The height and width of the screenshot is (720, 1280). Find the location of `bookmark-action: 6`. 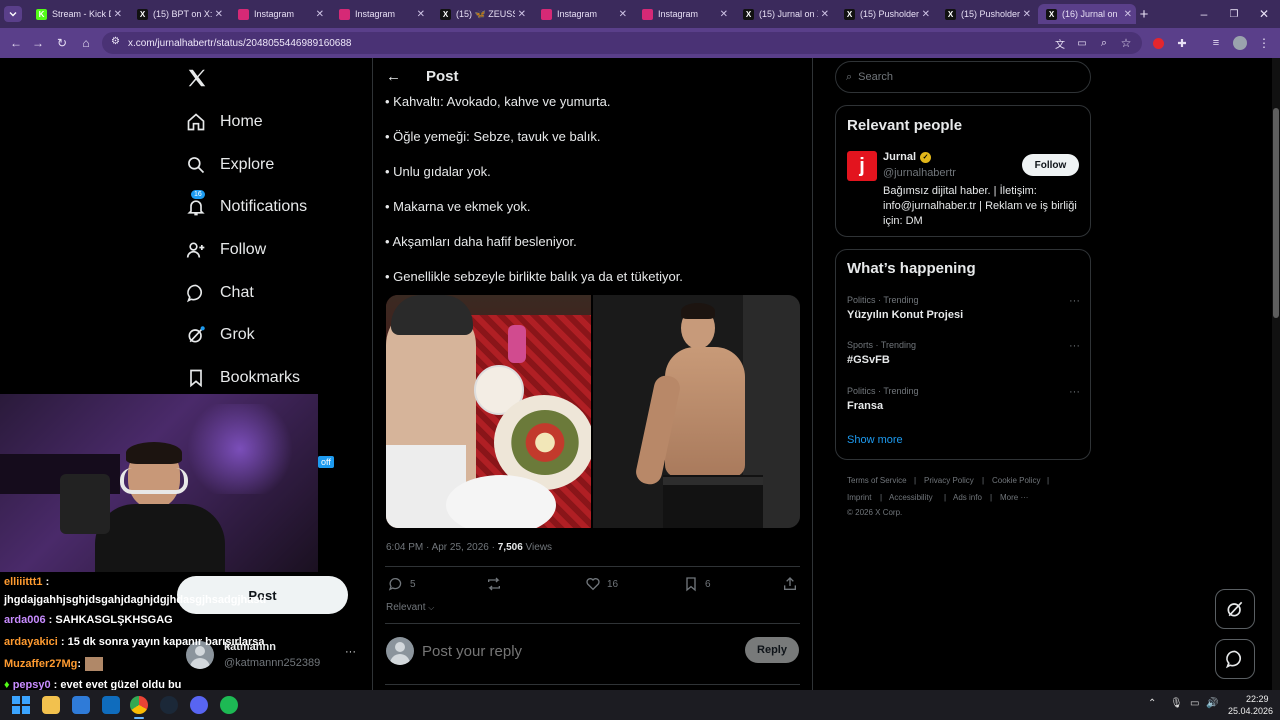

bookmark-action: 6 is located at coordinates (697, 584).